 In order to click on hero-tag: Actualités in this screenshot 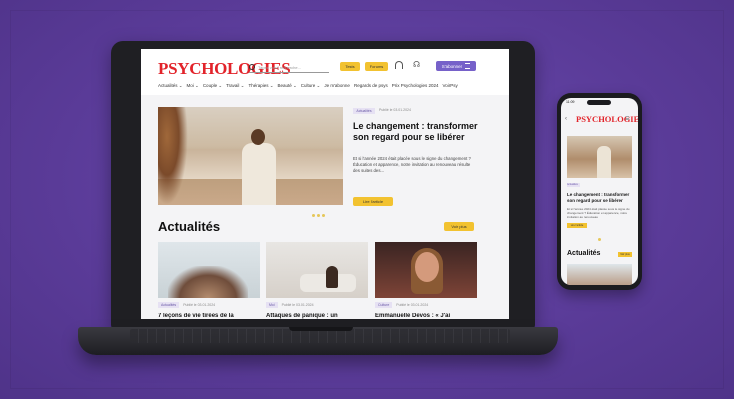, I will do `click(364, 111)`.